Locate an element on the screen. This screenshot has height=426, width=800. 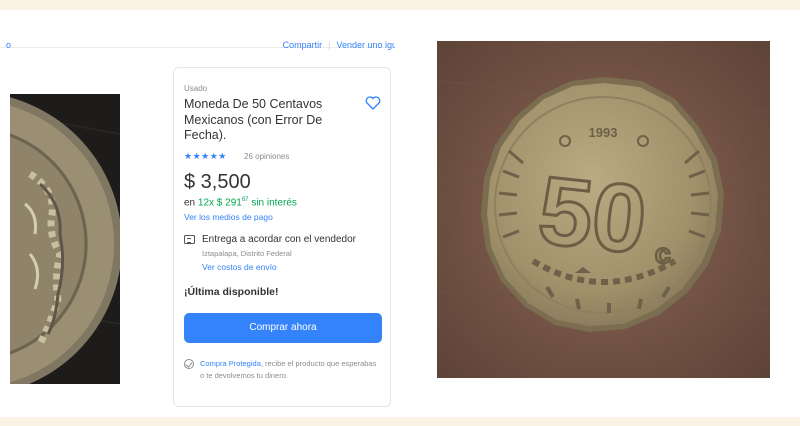
shield-check-icon is located at coordinates (189, 364).